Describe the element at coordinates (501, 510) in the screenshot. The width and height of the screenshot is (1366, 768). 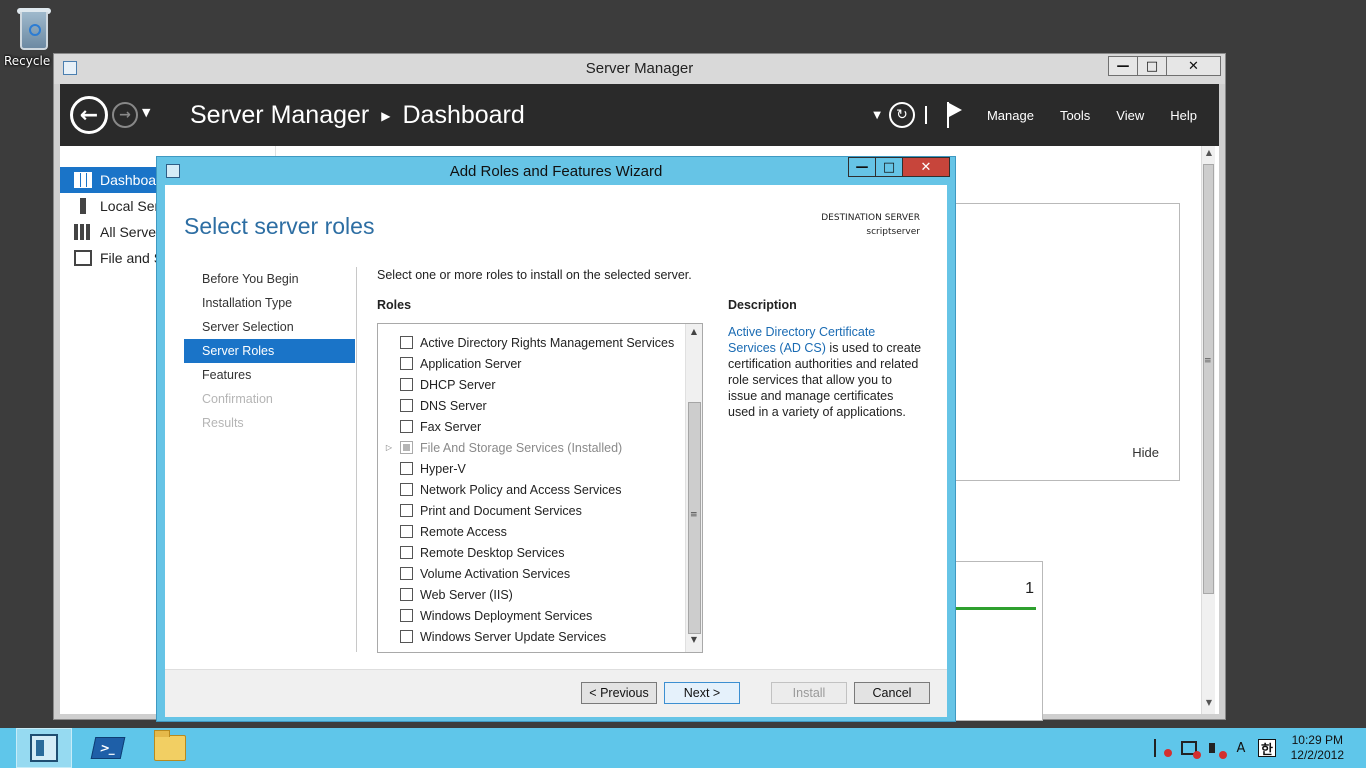
I see `role-label: Print and Document Services` at that location.